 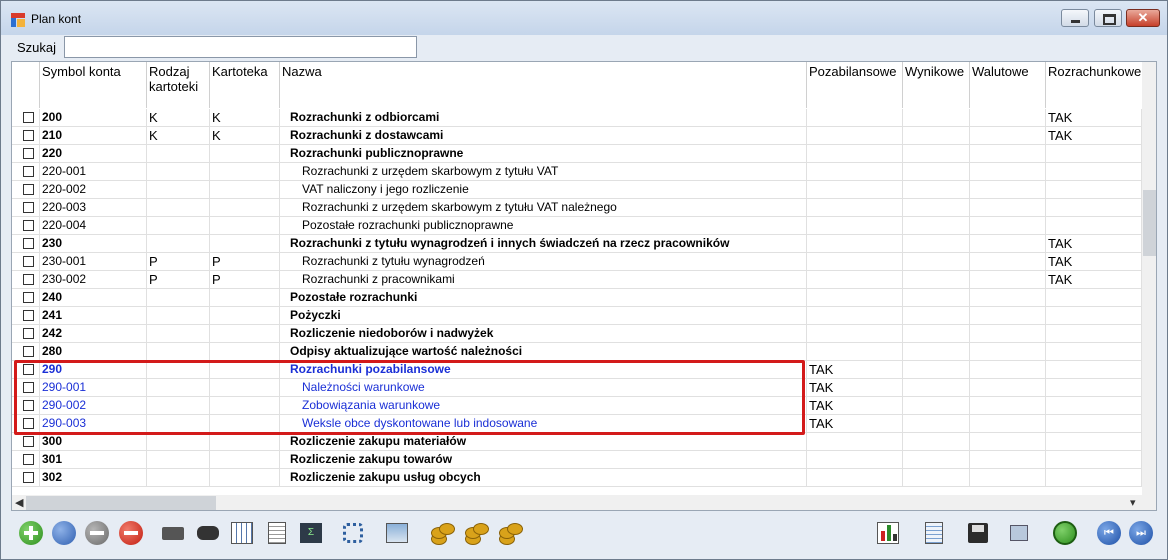 What do you see at coordinates (169, 71) in the screenshot?
I see `header-rodzaj-line1: Rodzaj` at bounding box center [169, 71].